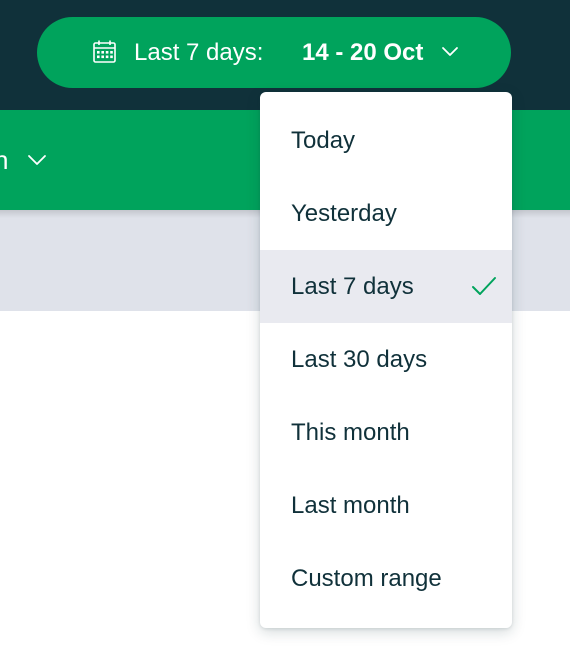  Describe the element at coordinates (366, 578) in the screenshot. I see `dropdown-option-label: Custom range` at that location.